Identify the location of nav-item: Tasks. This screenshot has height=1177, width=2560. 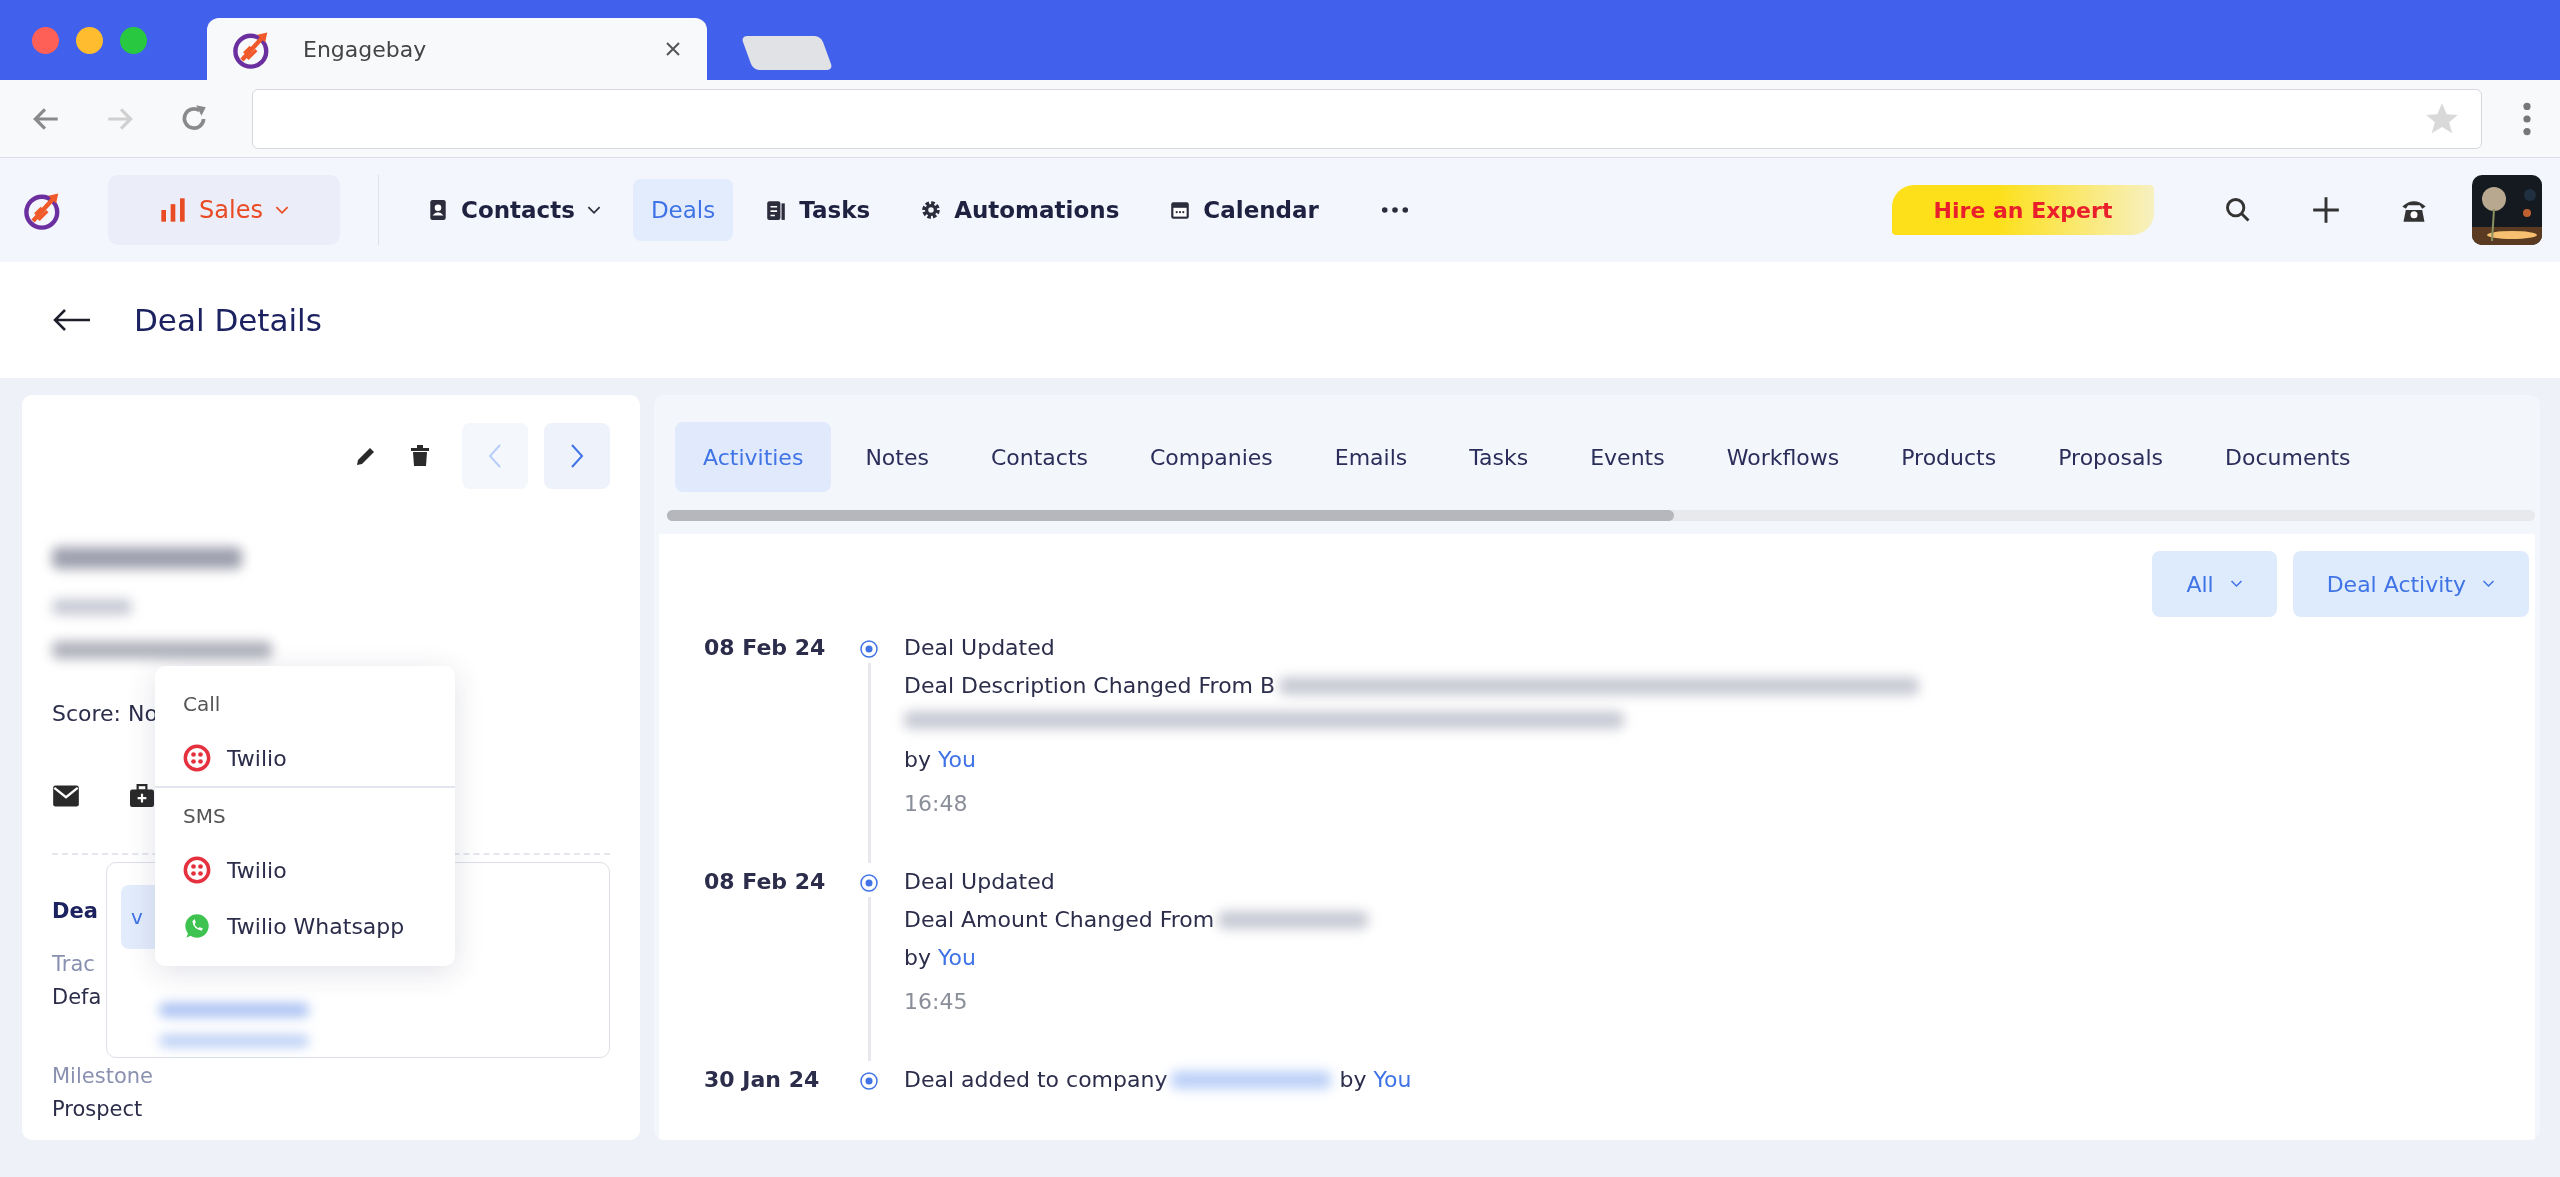
(818, 210).